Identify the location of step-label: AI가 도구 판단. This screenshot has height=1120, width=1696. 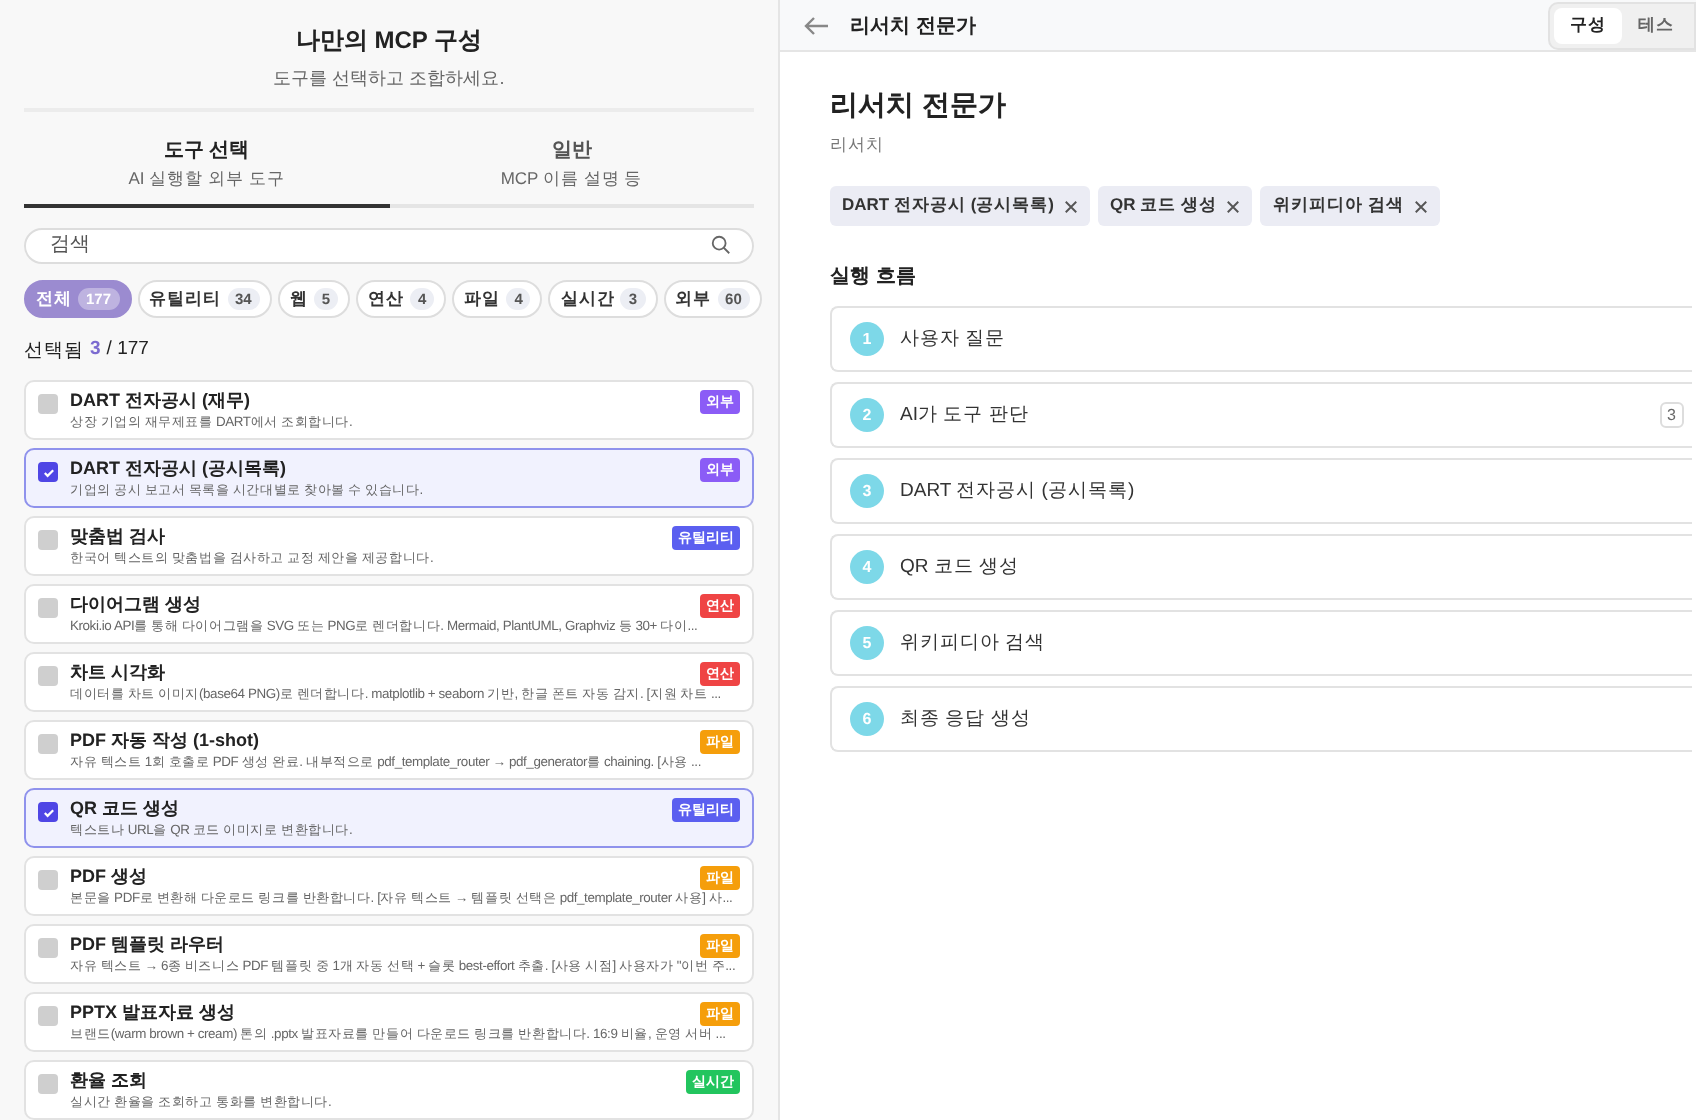
(965, 415).